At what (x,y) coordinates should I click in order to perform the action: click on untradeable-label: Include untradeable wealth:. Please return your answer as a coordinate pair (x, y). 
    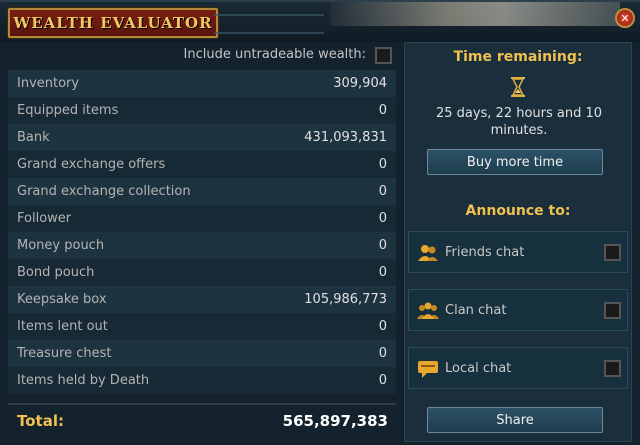
    Looking at the image, I should click on (274, 54).